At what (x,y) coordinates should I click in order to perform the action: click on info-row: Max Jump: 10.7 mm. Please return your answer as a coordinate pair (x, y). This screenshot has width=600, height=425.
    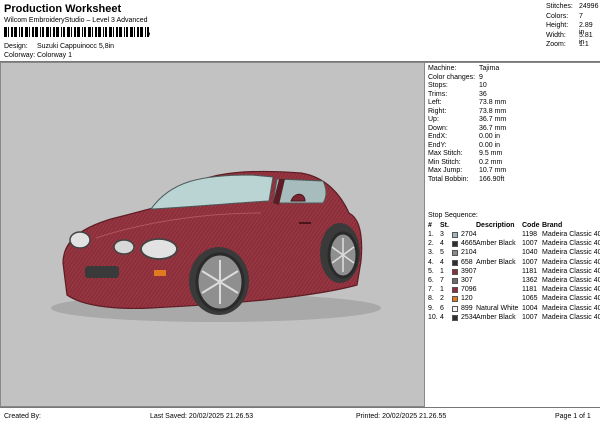
    Looking at the image, I should click on (513, 171).